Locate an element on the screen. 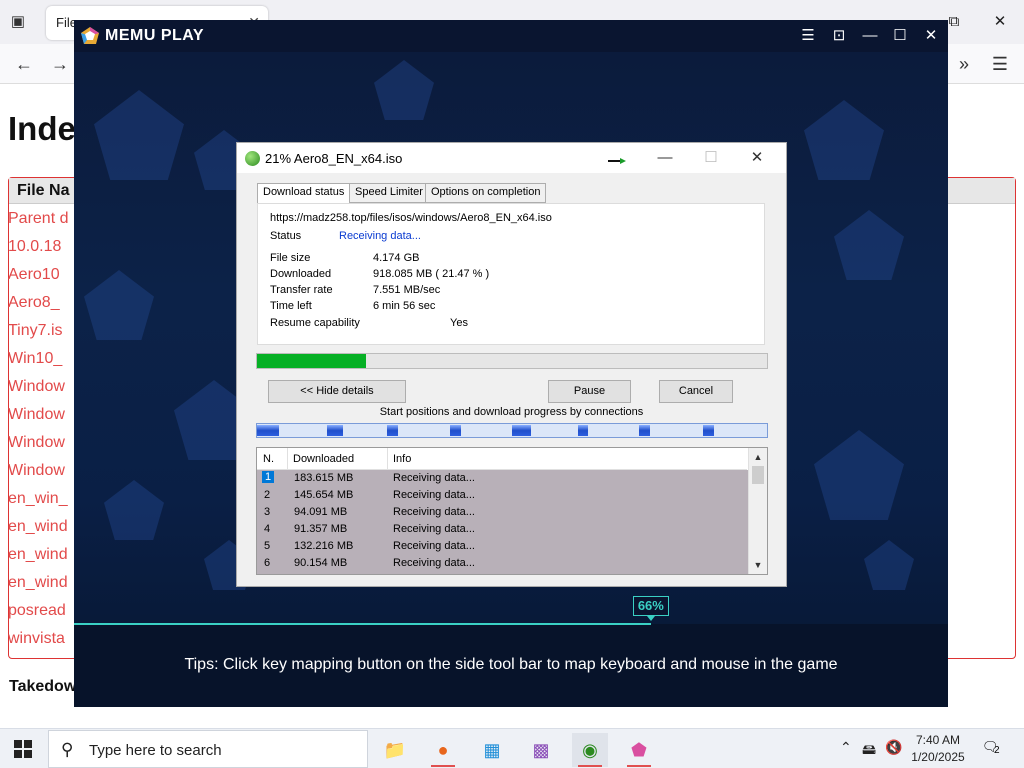 Image resolution: width=1024 pixels, height=768 pixels. firefox-icon: ● is located at coordinates (443, 750).